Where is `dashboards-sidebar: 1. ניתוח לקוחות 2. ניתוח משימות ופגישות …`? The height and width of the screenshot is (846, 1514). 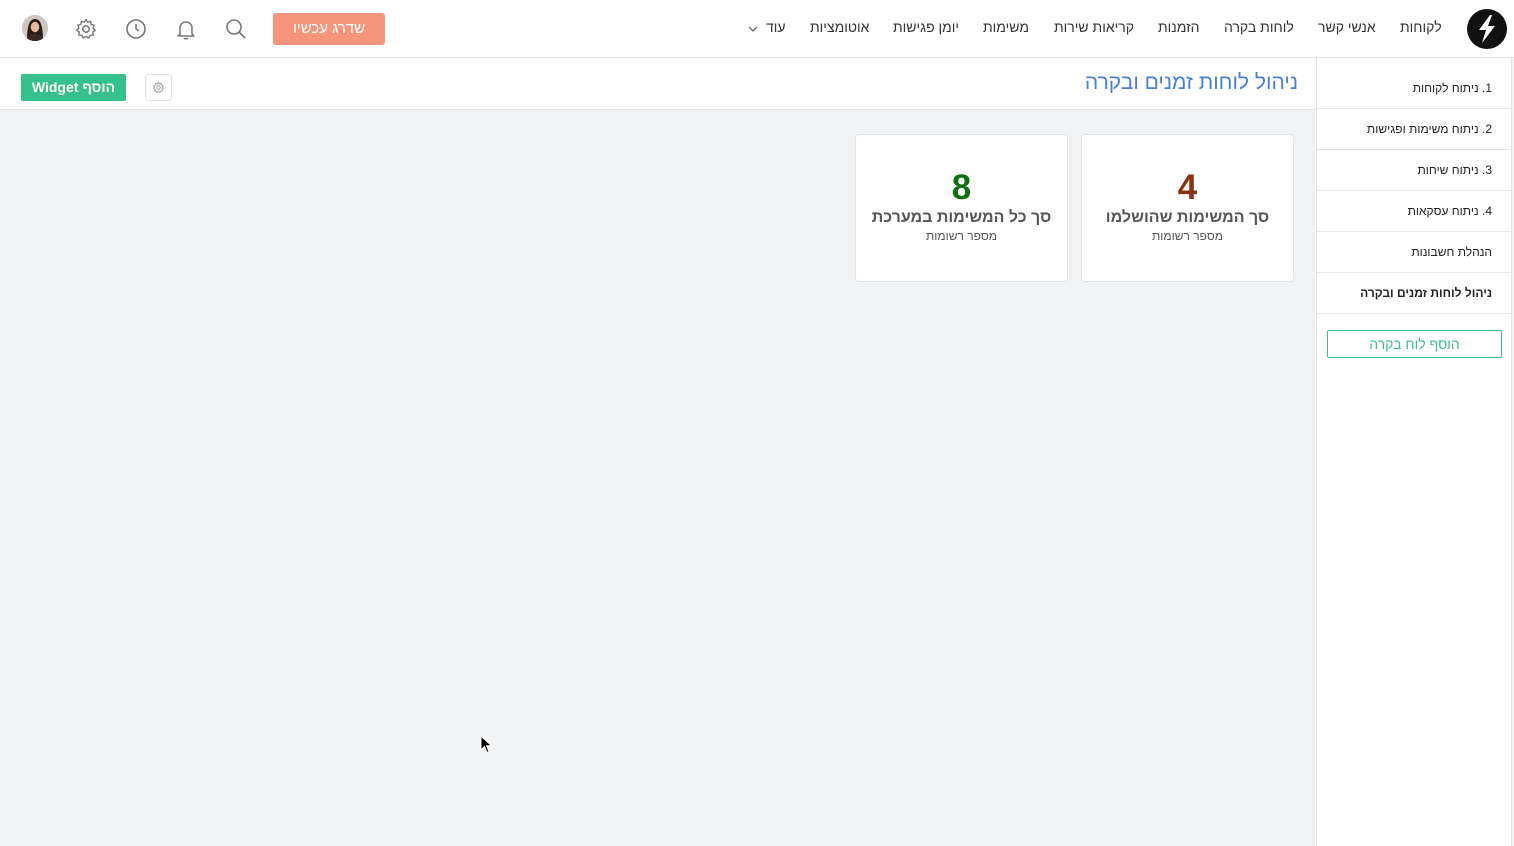 dashboards-sidebar: 1. ניתוח לקוחות 2. ניתוח משימות ופגישות … is located at coordinates (1414, 452).